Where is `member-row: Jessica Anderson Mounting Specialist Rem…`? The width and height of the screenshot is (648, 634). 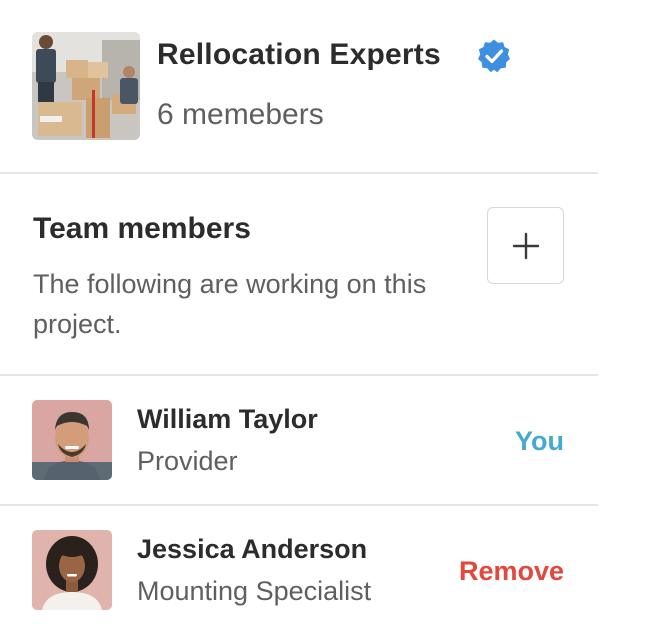
member-row: Jessica Anderson Mounting Specialist Rem… is located at coordinates (299, 570).